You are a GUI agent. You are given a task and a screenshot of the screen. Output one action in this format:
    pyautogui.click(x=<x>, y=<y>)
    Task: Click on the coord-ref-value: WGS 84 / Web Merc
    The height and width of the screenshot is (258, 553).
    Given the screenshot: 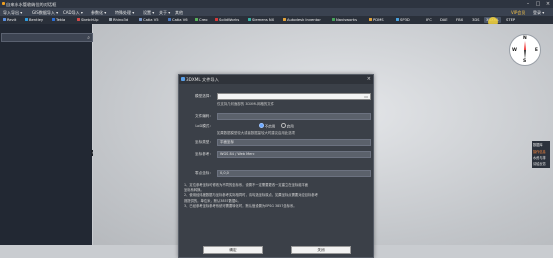 What is the action you would take?
    pyautogui.click(x=237, y=154)
    